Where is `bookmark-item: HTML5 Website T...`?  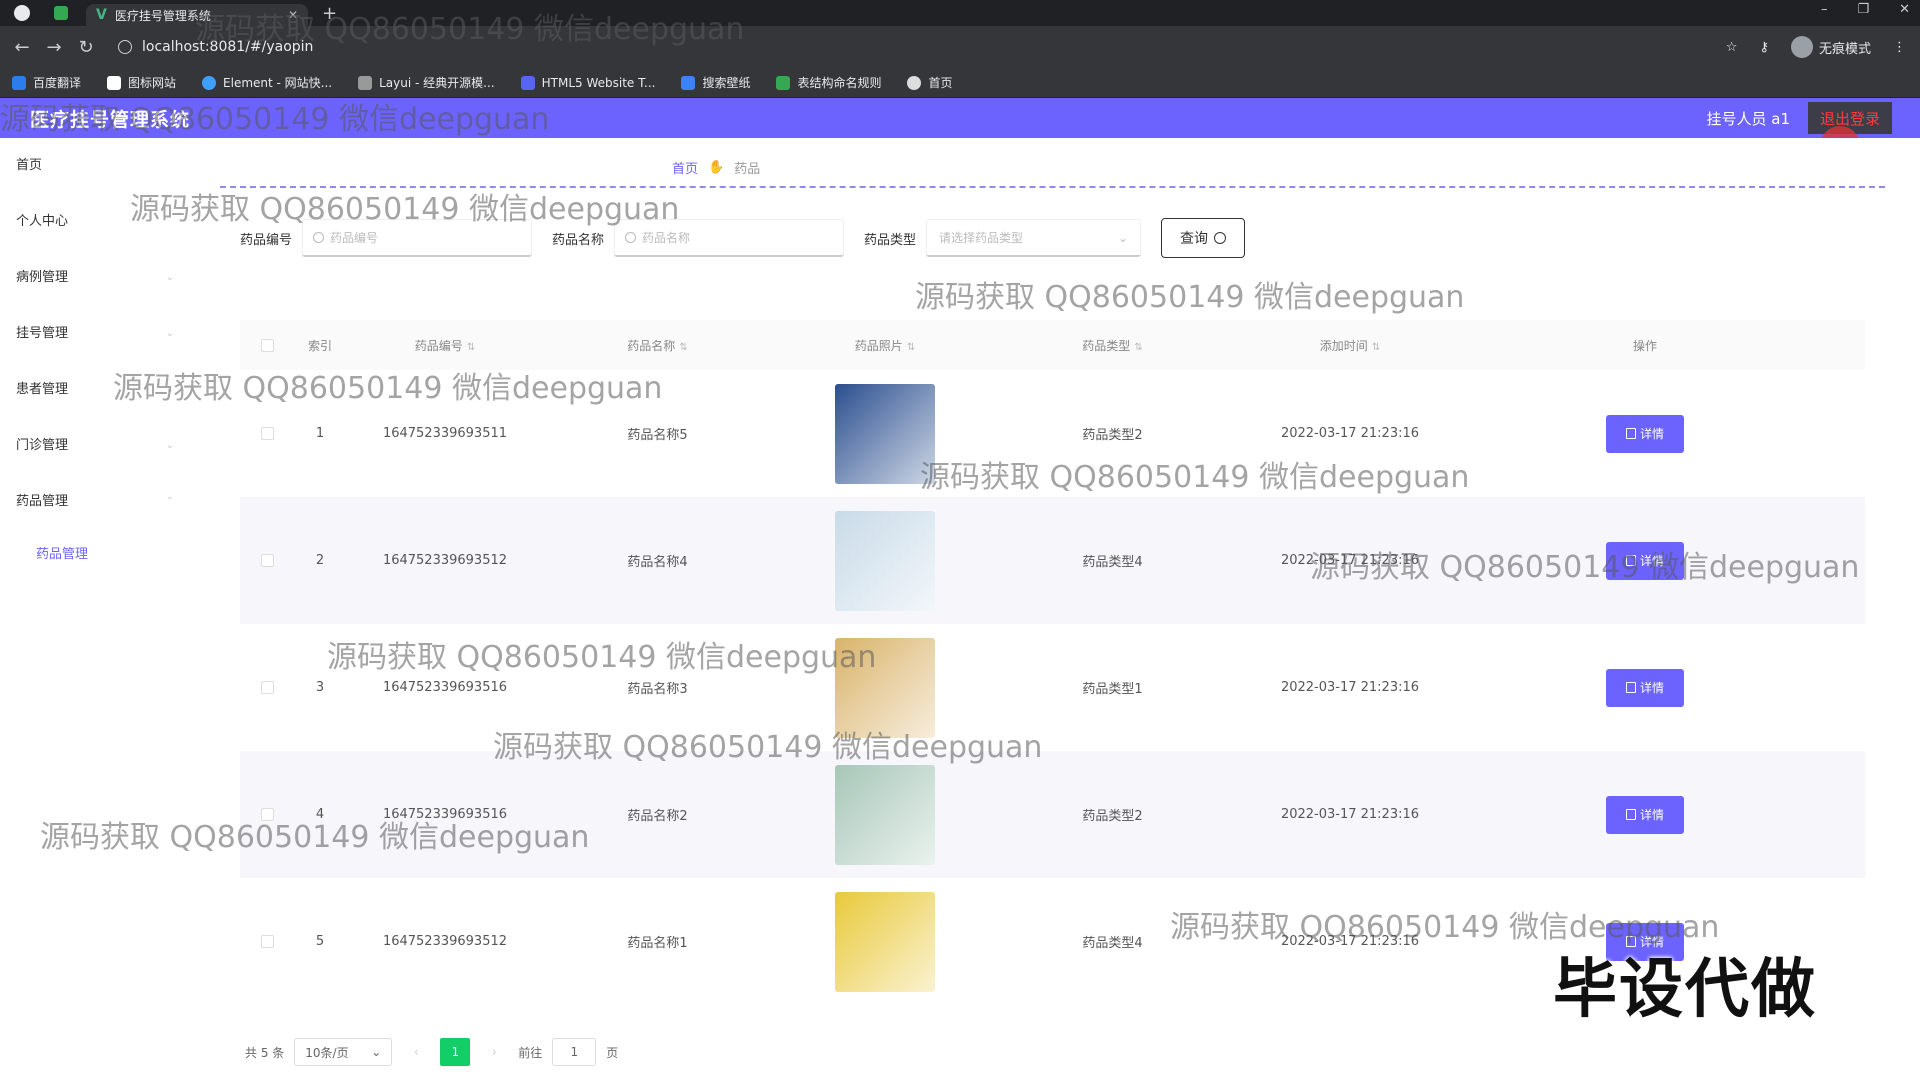
bookmark-item: HTML5 Website T... is located at coordinates (587, 82).